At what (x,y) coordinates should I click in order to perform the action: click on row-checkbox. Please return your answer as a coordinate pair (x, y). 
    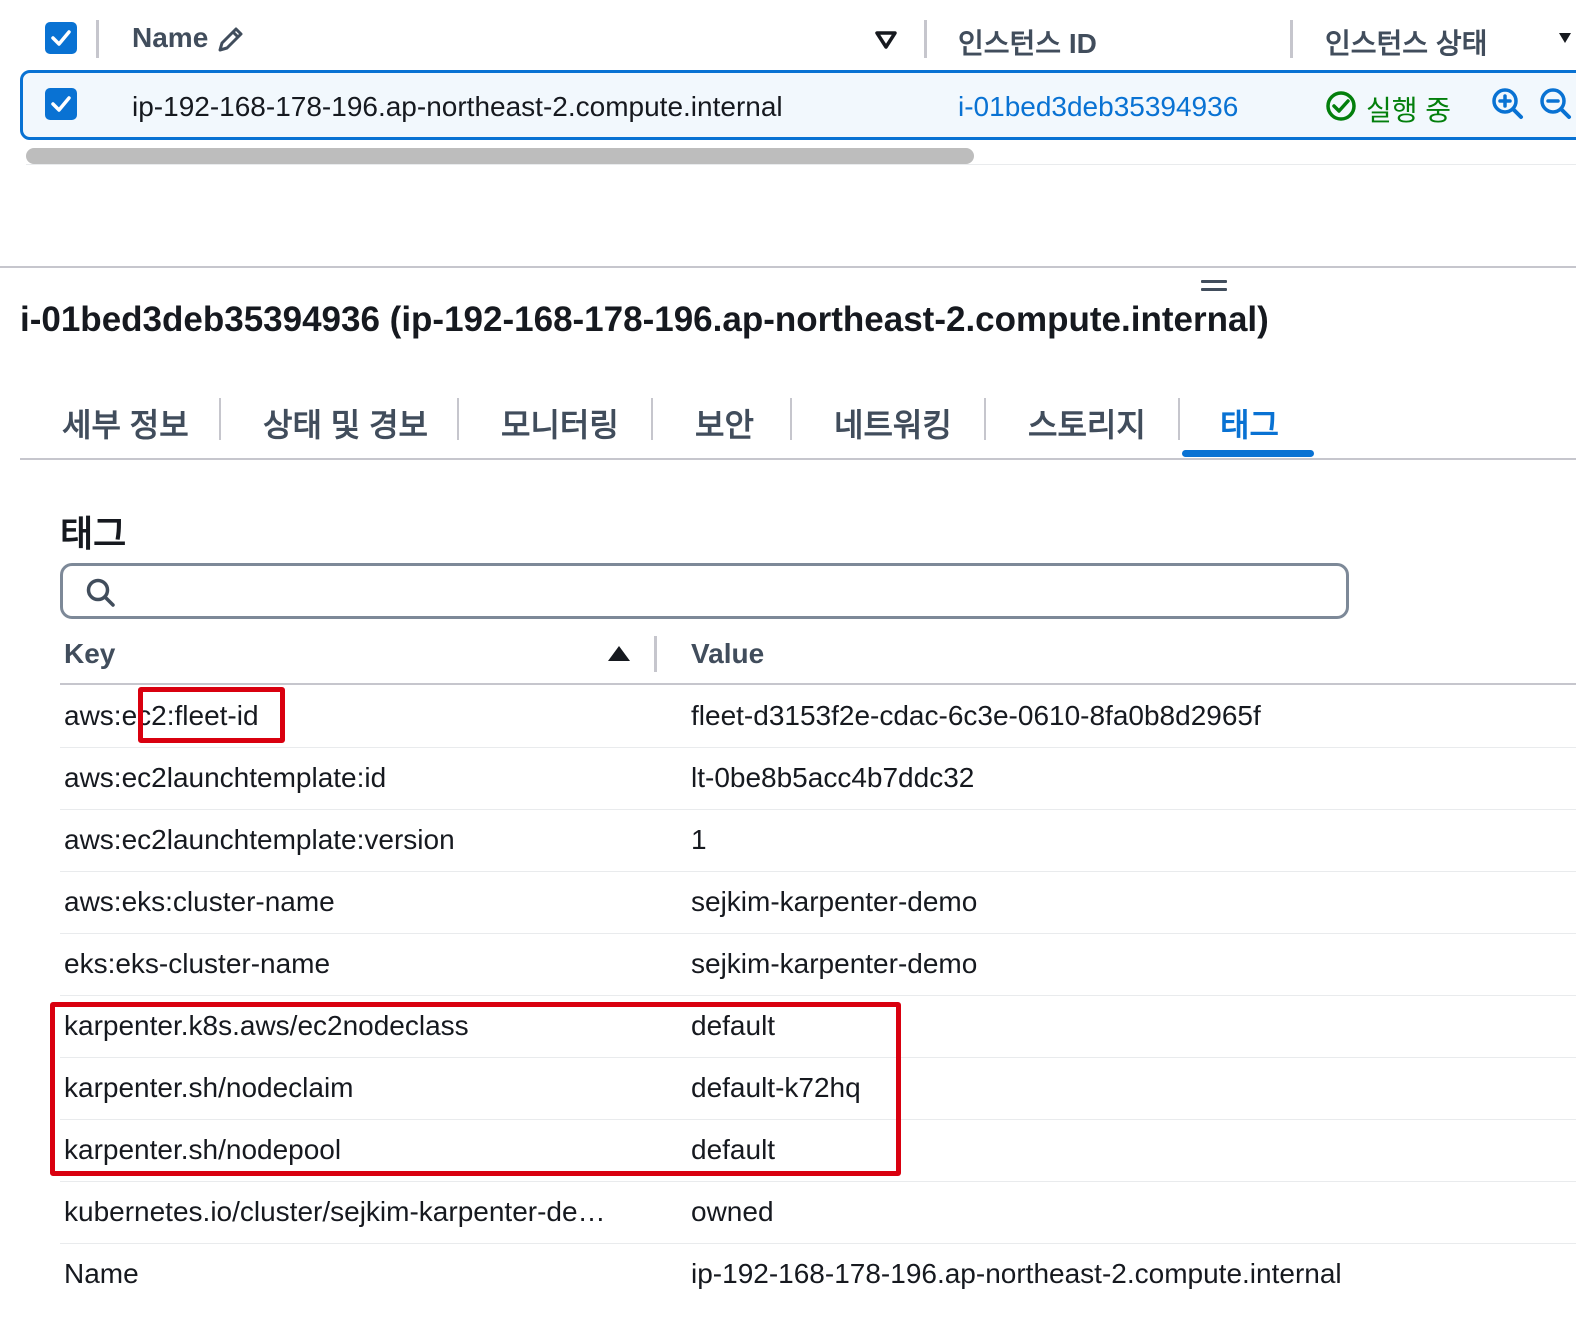
    Looking at the image, I should click on (61, 104).